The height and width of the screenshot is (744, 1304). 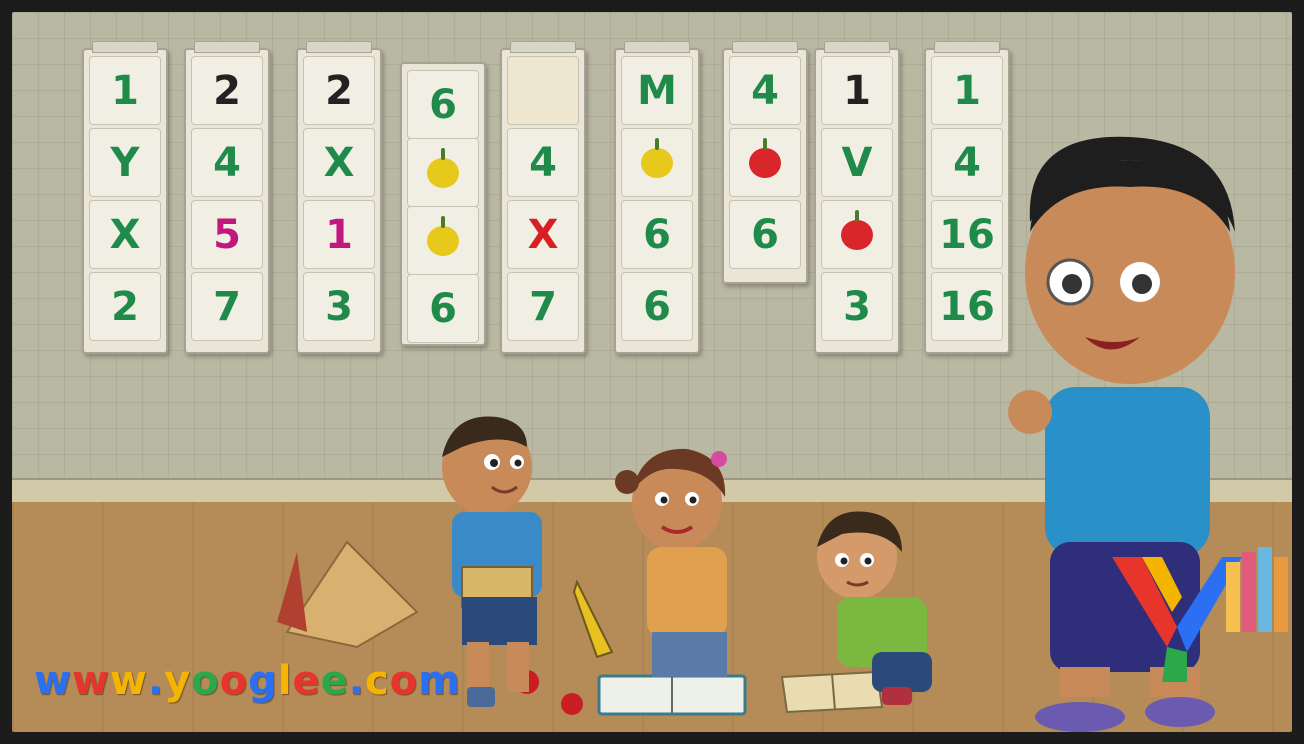 What do you see at coordinates (967, 197) in the screenshot?
I see `number-poster-9: 1 4 16 16` at bounding box center [967, 197].